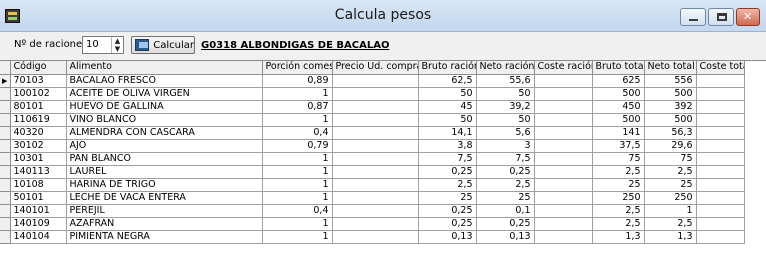 This screenshot has width=766, height=256. Describe the element at coordinates (372, 107) in the screenshot. I see `table-row: 80101 HUEVO DE GALLINA 0,87 45 39,2 450 392` at that location.